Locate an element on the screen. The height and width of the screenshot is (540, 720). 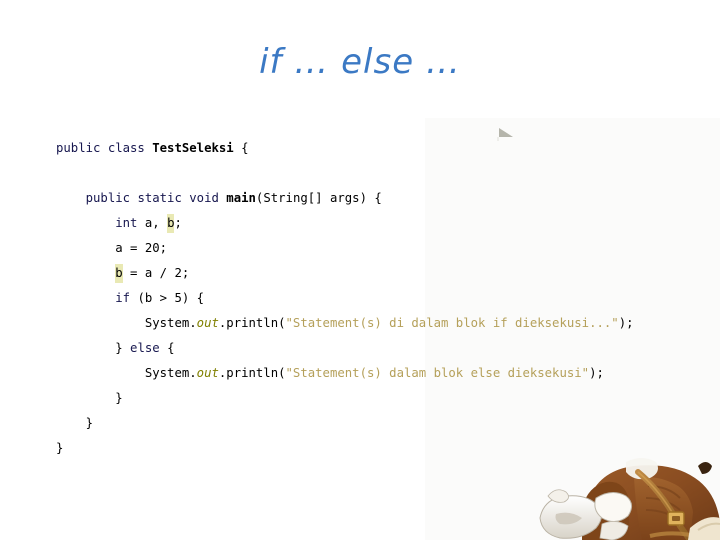
code-token: if is located at coordinates (123, 298).